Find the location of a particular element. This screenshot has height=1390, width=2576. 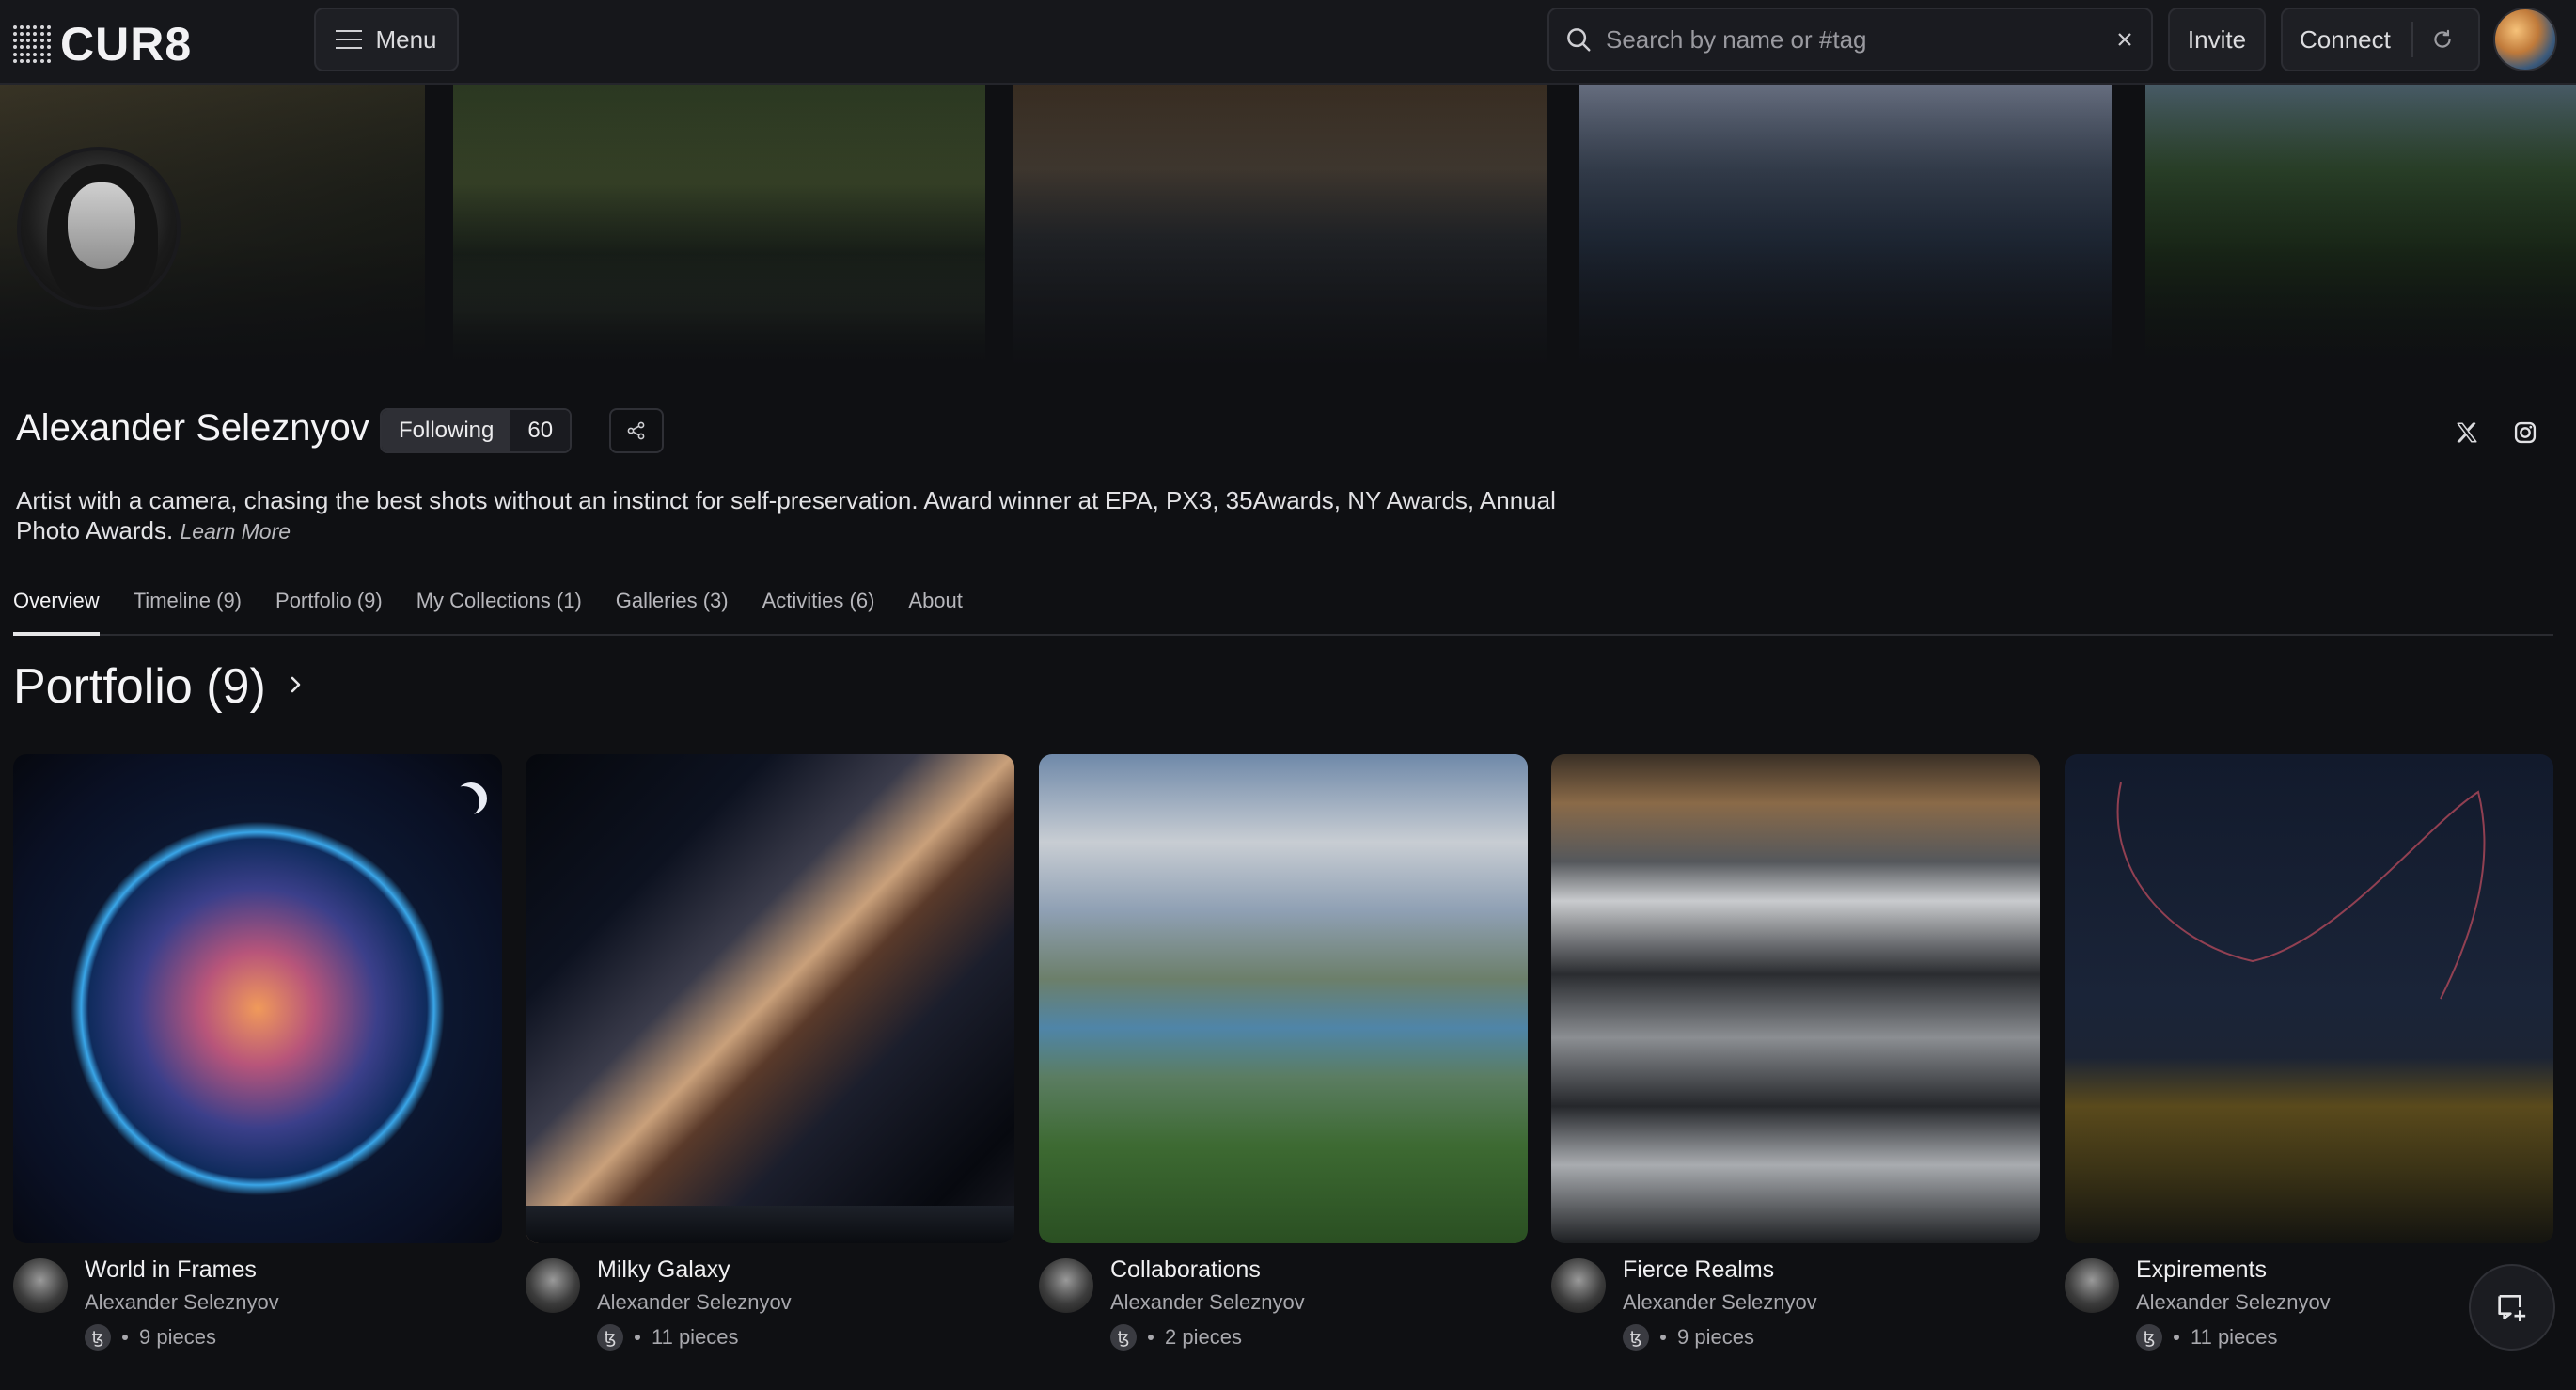

search-icon is located at coordinates (1579, 40).